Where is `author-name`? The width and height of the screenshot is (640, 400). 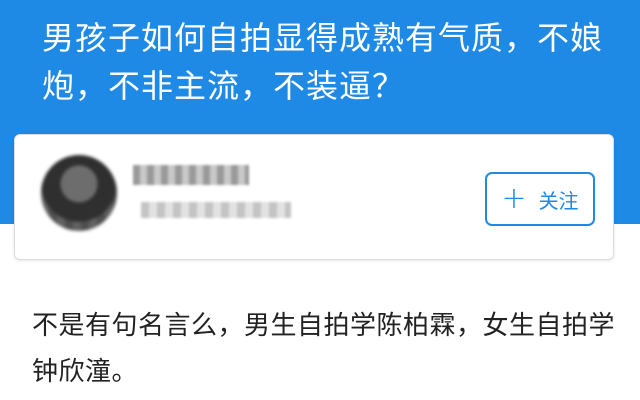 author-name is located at coordinates (191, 175).